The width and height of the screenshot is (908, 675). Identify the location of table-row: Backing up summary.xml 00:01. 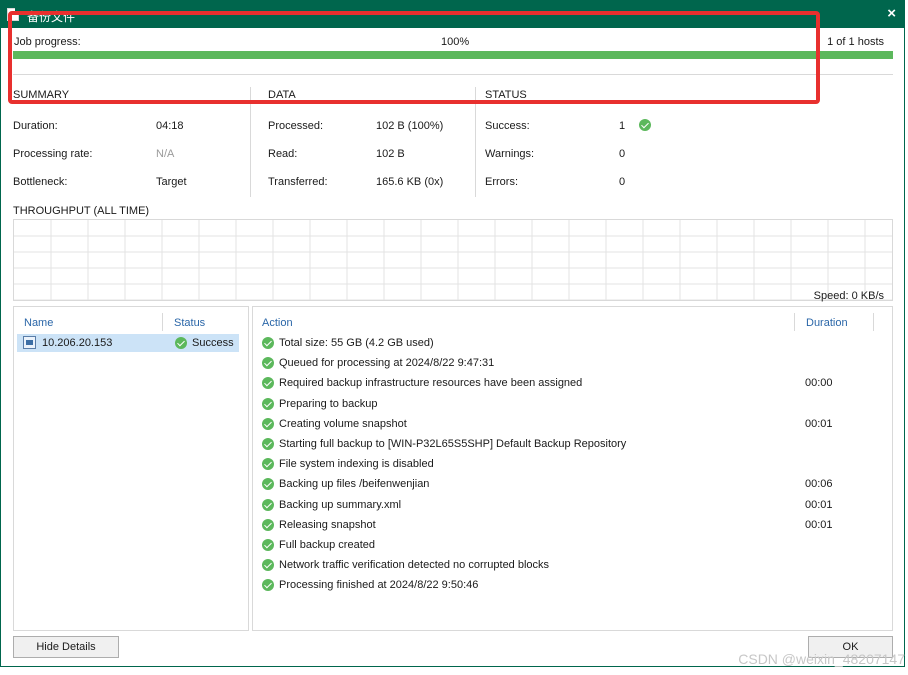
(573, 506).